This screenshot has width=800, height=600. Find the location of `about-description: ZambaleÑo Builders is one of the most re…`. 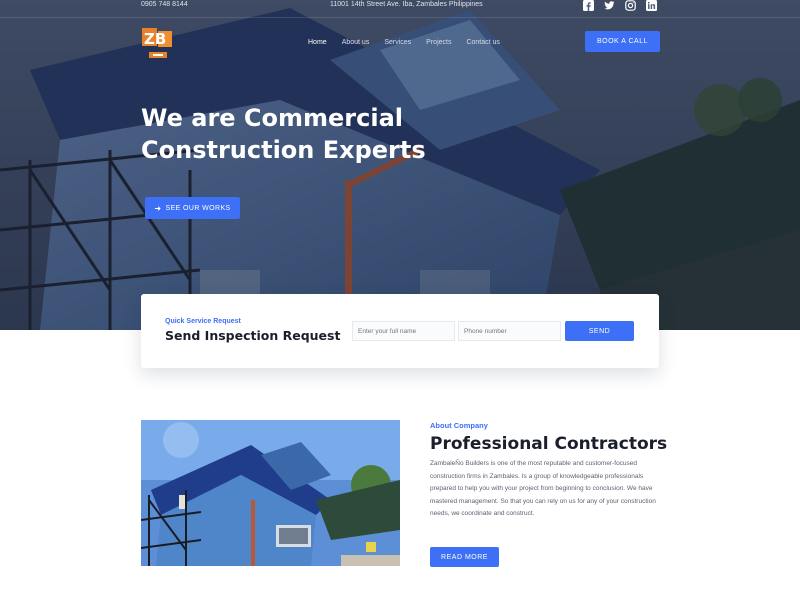

about-description: ZambaleÑo Builders is one of the most re… is located at coordinates (543, 488).